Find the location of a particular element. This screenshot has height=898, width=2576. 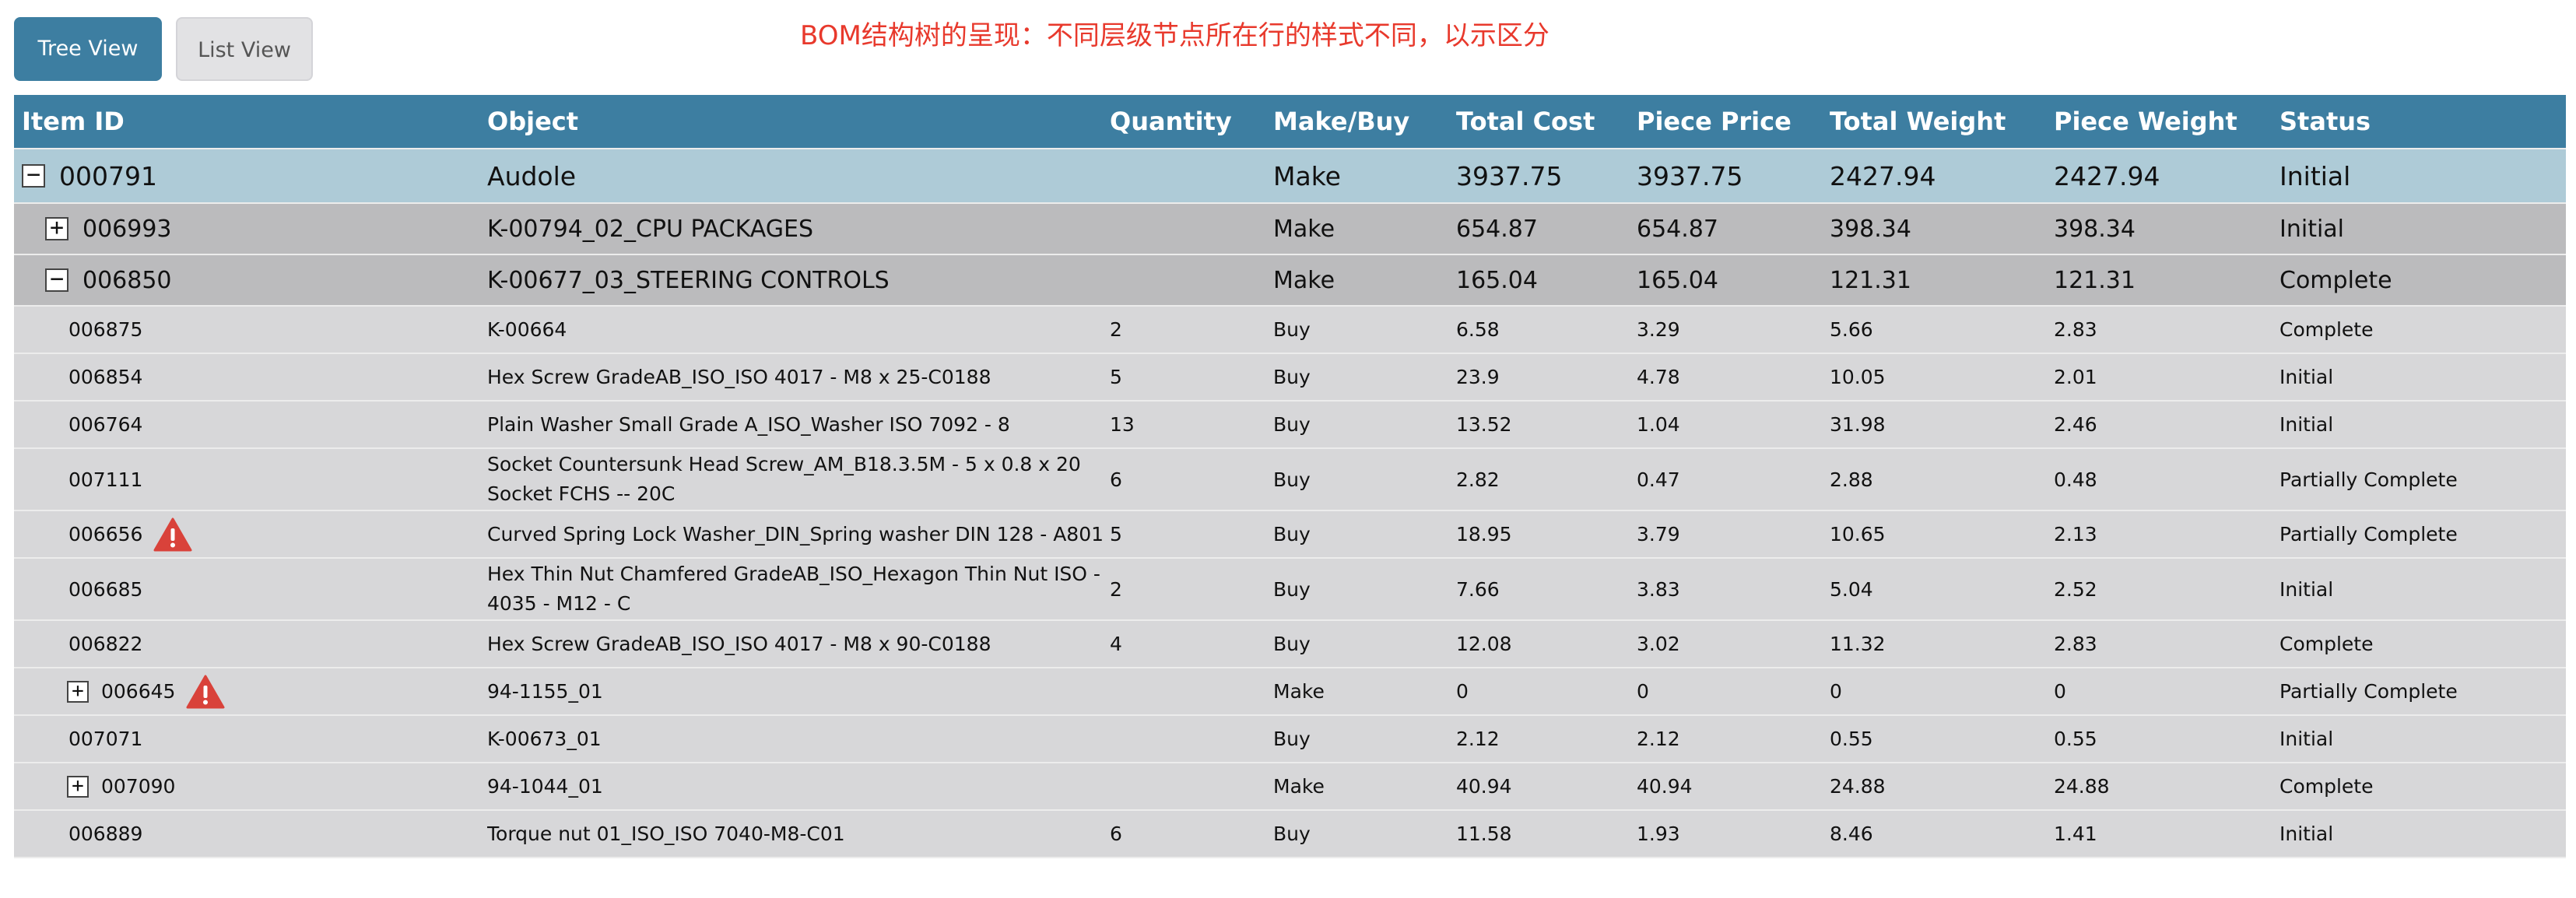

header-quantity: Quantity is located at coordinates (1191, 121).